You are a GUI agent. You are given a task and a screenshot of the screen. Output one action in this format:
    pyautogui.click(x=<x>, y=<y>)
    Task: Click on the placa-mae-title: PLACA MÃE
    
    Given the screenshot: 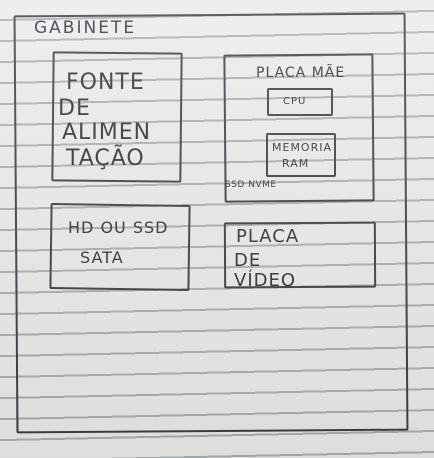 What is the action you would take?
    pyautogui.click(x=301, y=73)
    